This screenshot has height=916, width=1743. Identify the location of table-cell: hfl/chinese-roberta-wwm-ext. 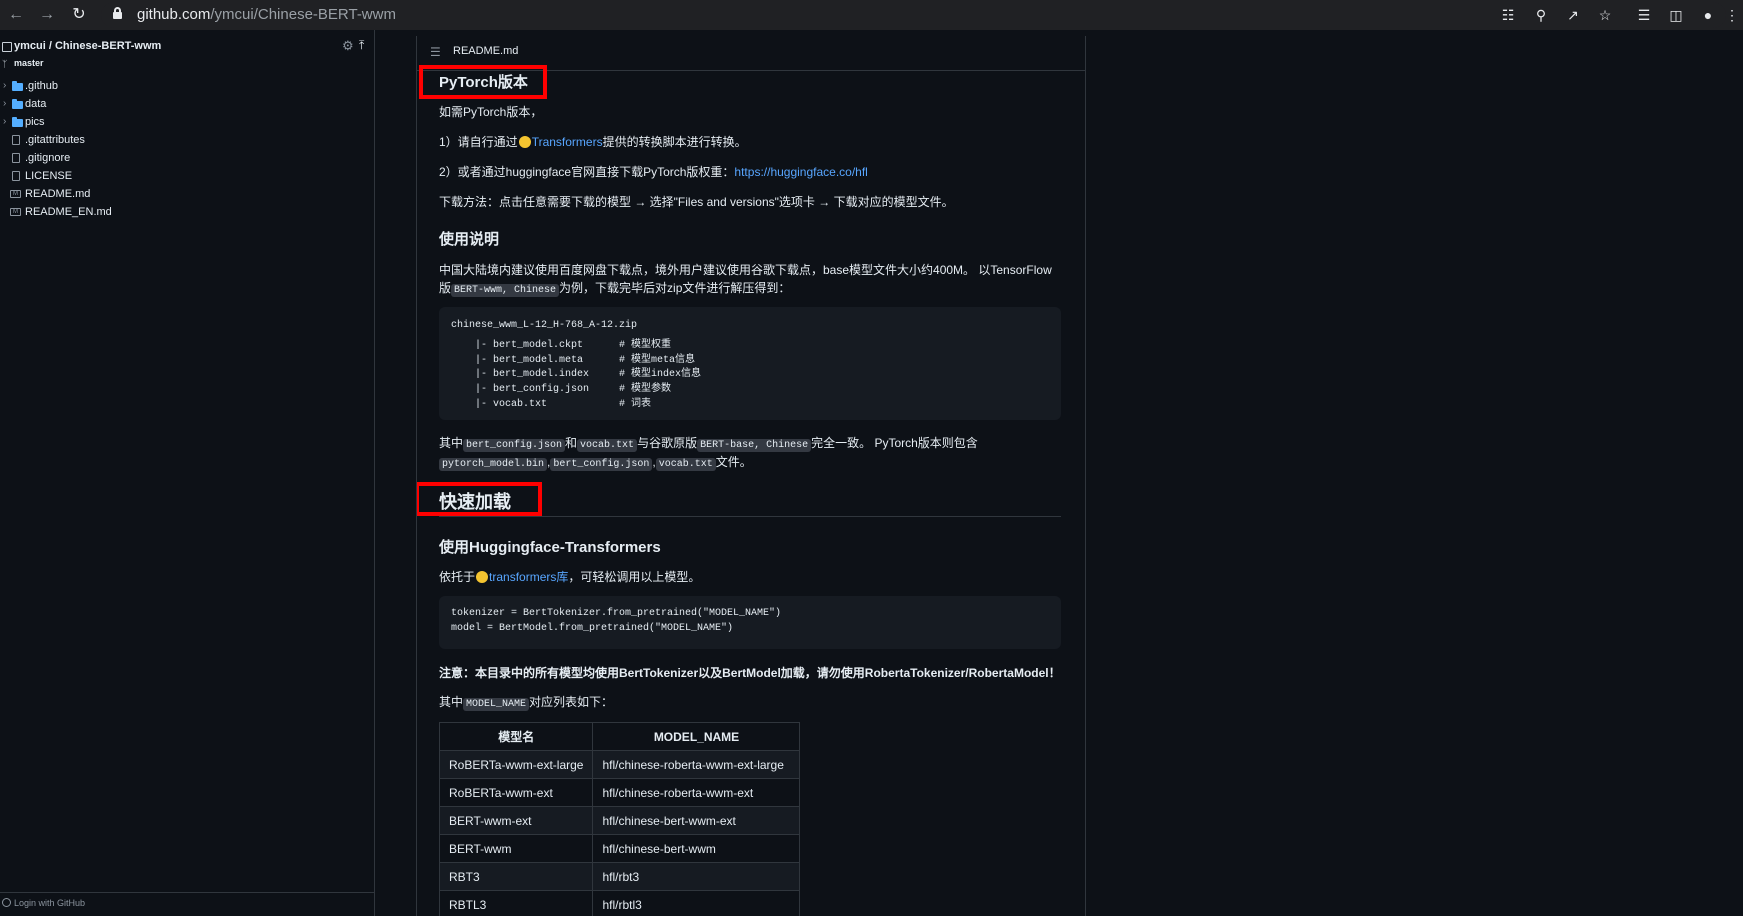
(696, 792).